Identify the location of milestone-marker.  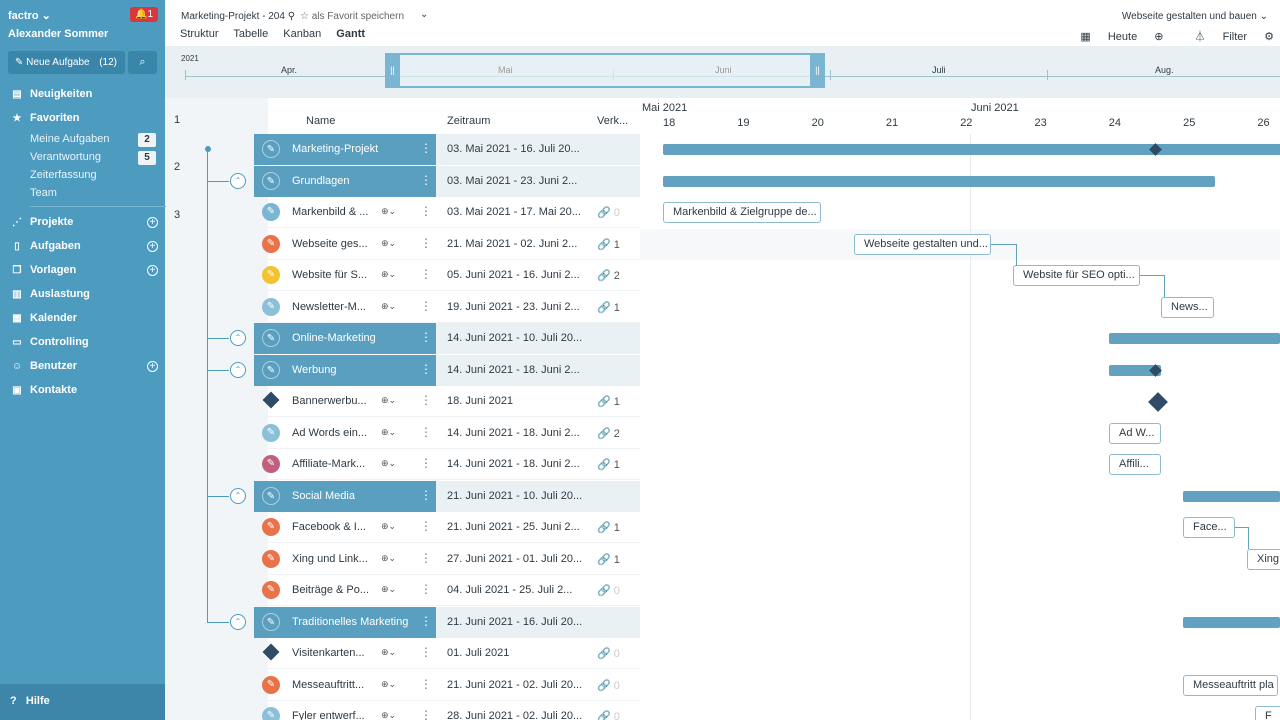
(1158, 402).